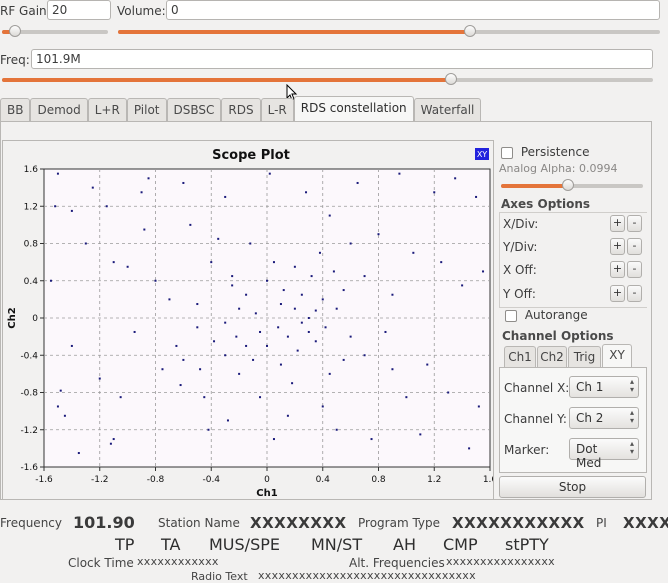 The width and height of the screenshot is (668, 583). I want to click on rf-gain-input, so click(79, 10).